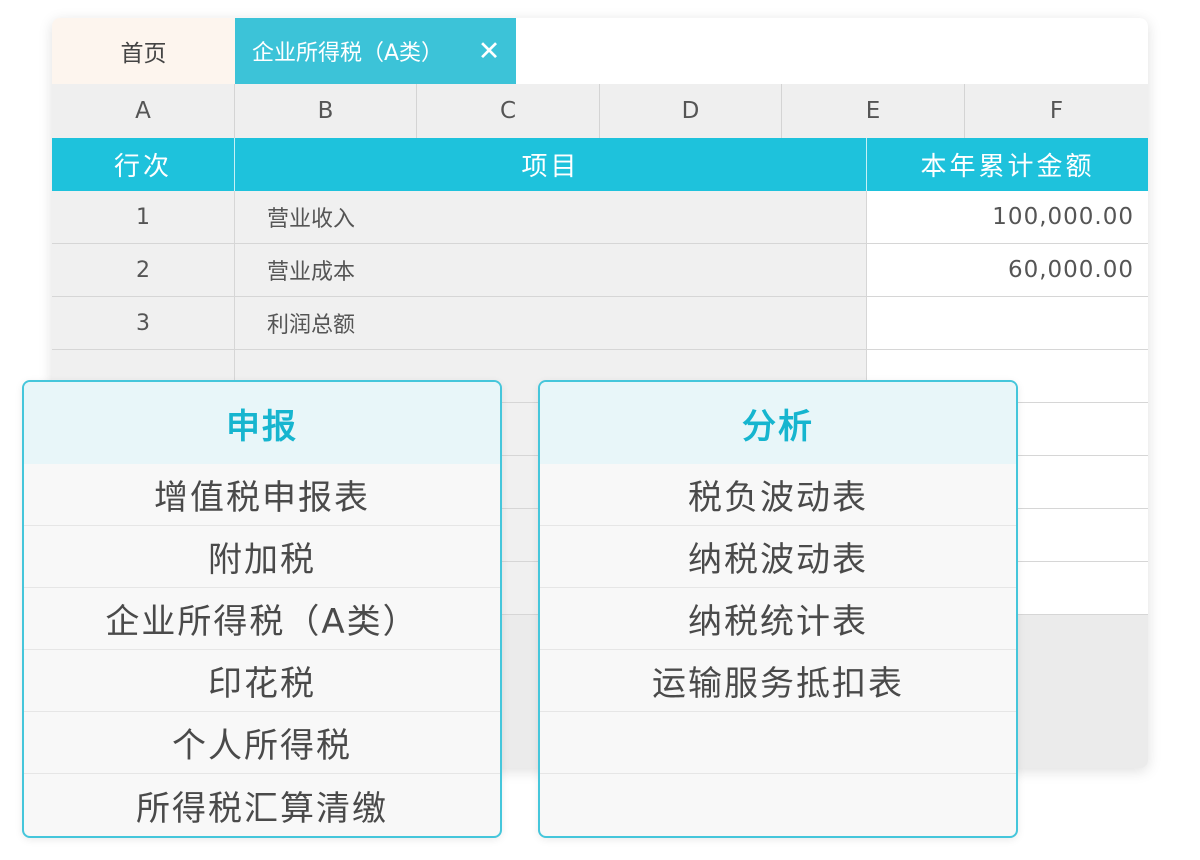  I want to click on amount-cell: 60,000.00, so click(1007, 270).